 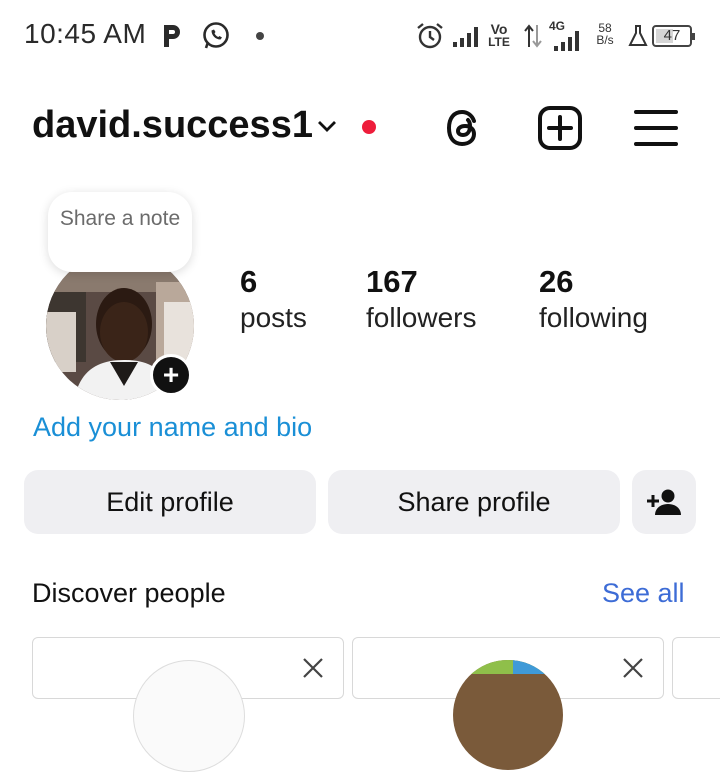 I want to click on alarm-icon, so click(x=430, y=36).